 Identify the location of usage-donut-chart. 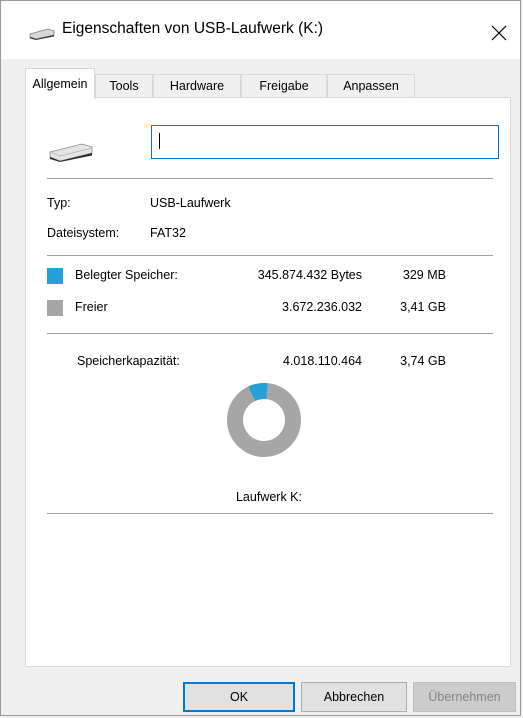
(264, 420).